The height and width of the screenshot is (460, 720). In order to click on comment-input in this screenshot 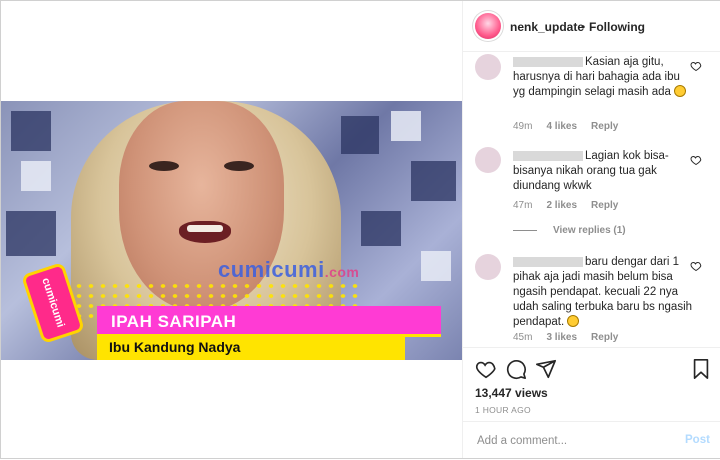, I will do `click(572, 441)`.